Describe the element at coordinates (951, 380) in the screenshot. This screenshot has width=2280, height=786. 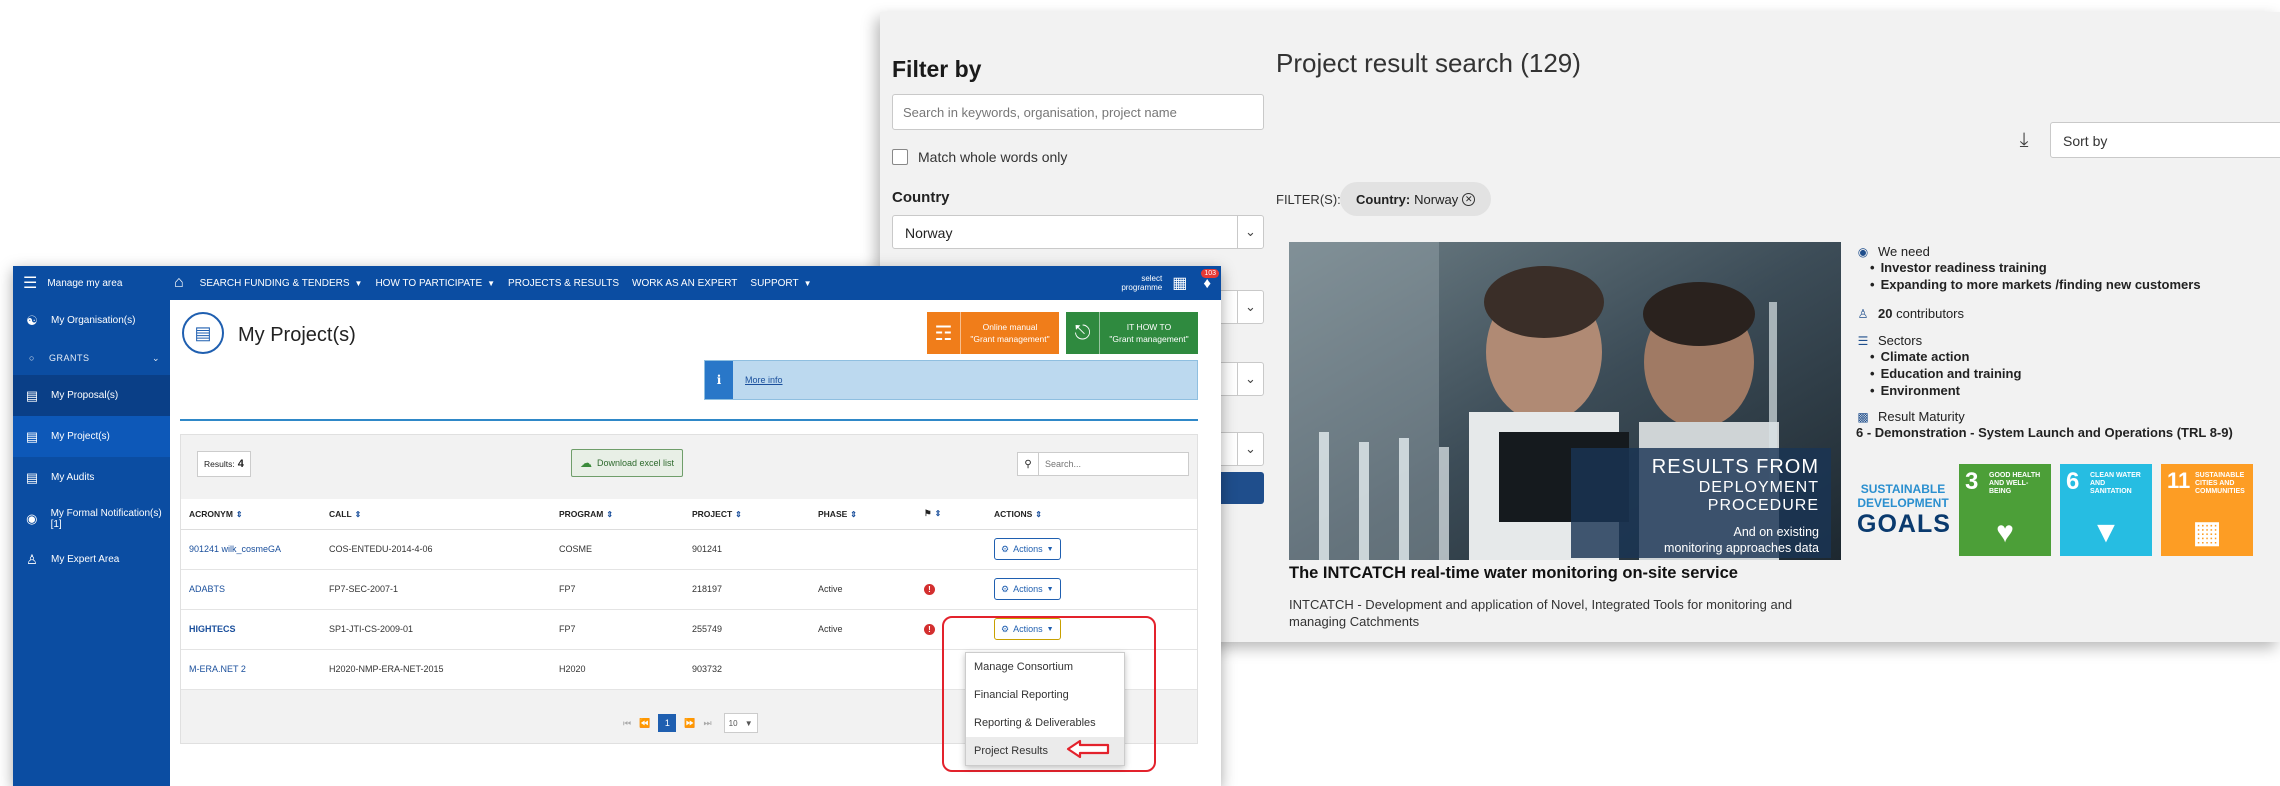
I see `info-box: i More info` at that location.